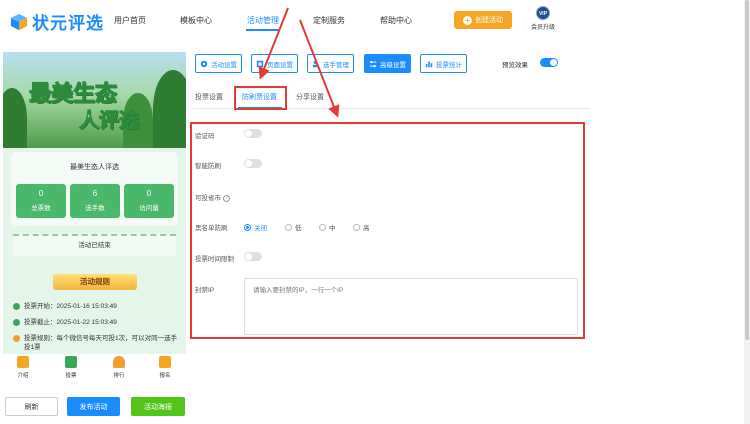 Image resolution: width=750 pixels, height=424 pixels. I want to click on page-scrollbar, so click(747, 212).